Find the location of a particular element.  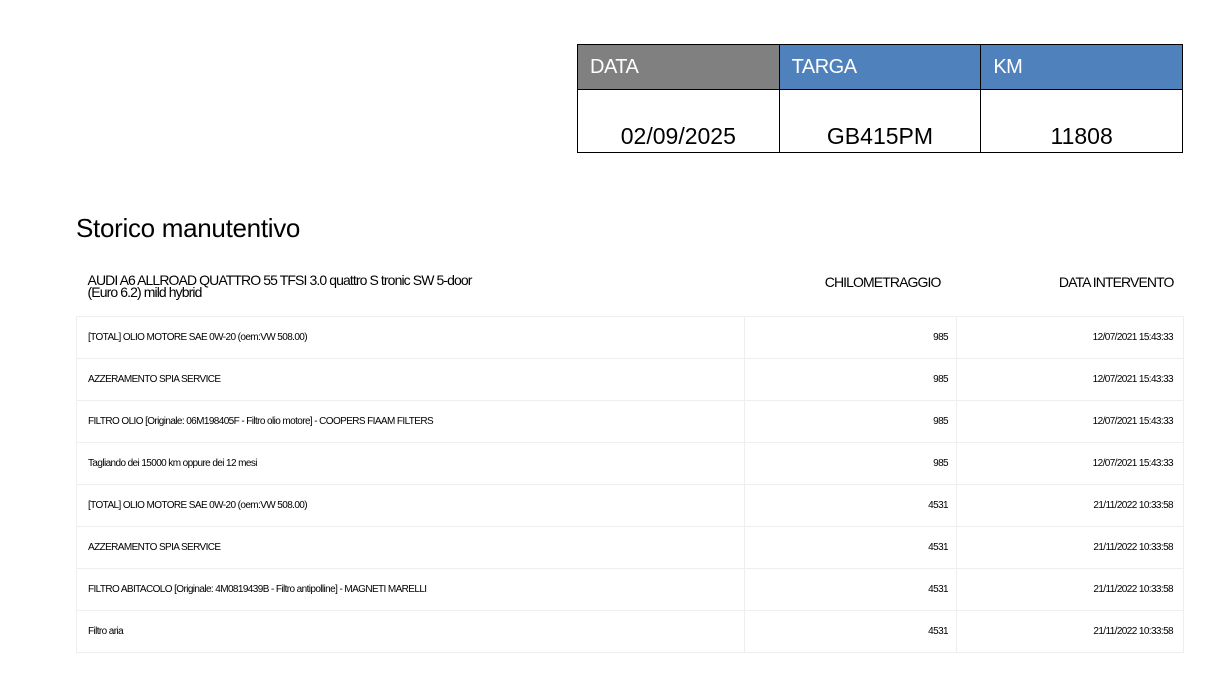

date-value: 02/09/2025 is located at coordinates (678, 121).